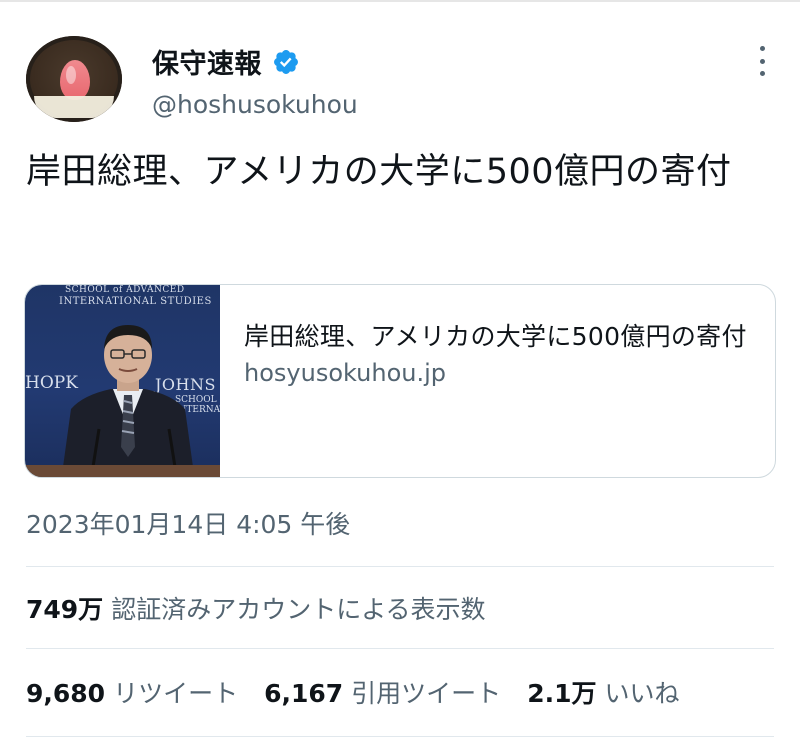  What do you see at coordinates (65, 609) in the screenshot?
I see `view-count-number: 749万` at bounding box center [65, 609].